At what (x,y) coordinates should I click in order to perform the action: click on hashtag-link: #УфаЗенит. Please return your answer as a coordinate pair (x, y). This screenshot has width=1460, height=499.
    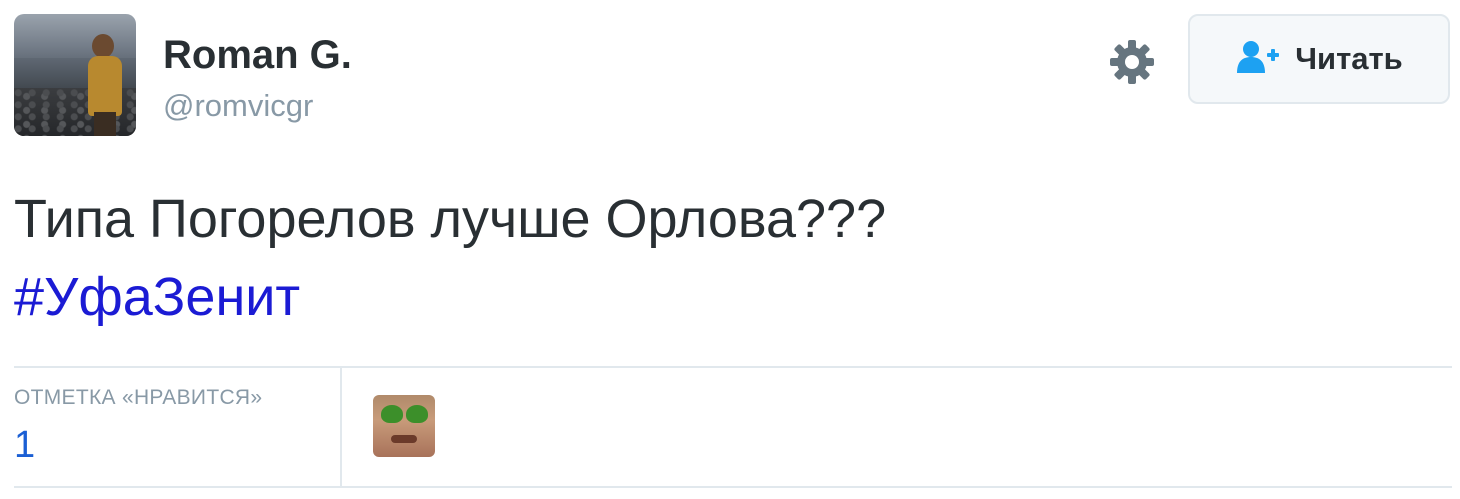
    Looking at the image, I should click on (157, 297).